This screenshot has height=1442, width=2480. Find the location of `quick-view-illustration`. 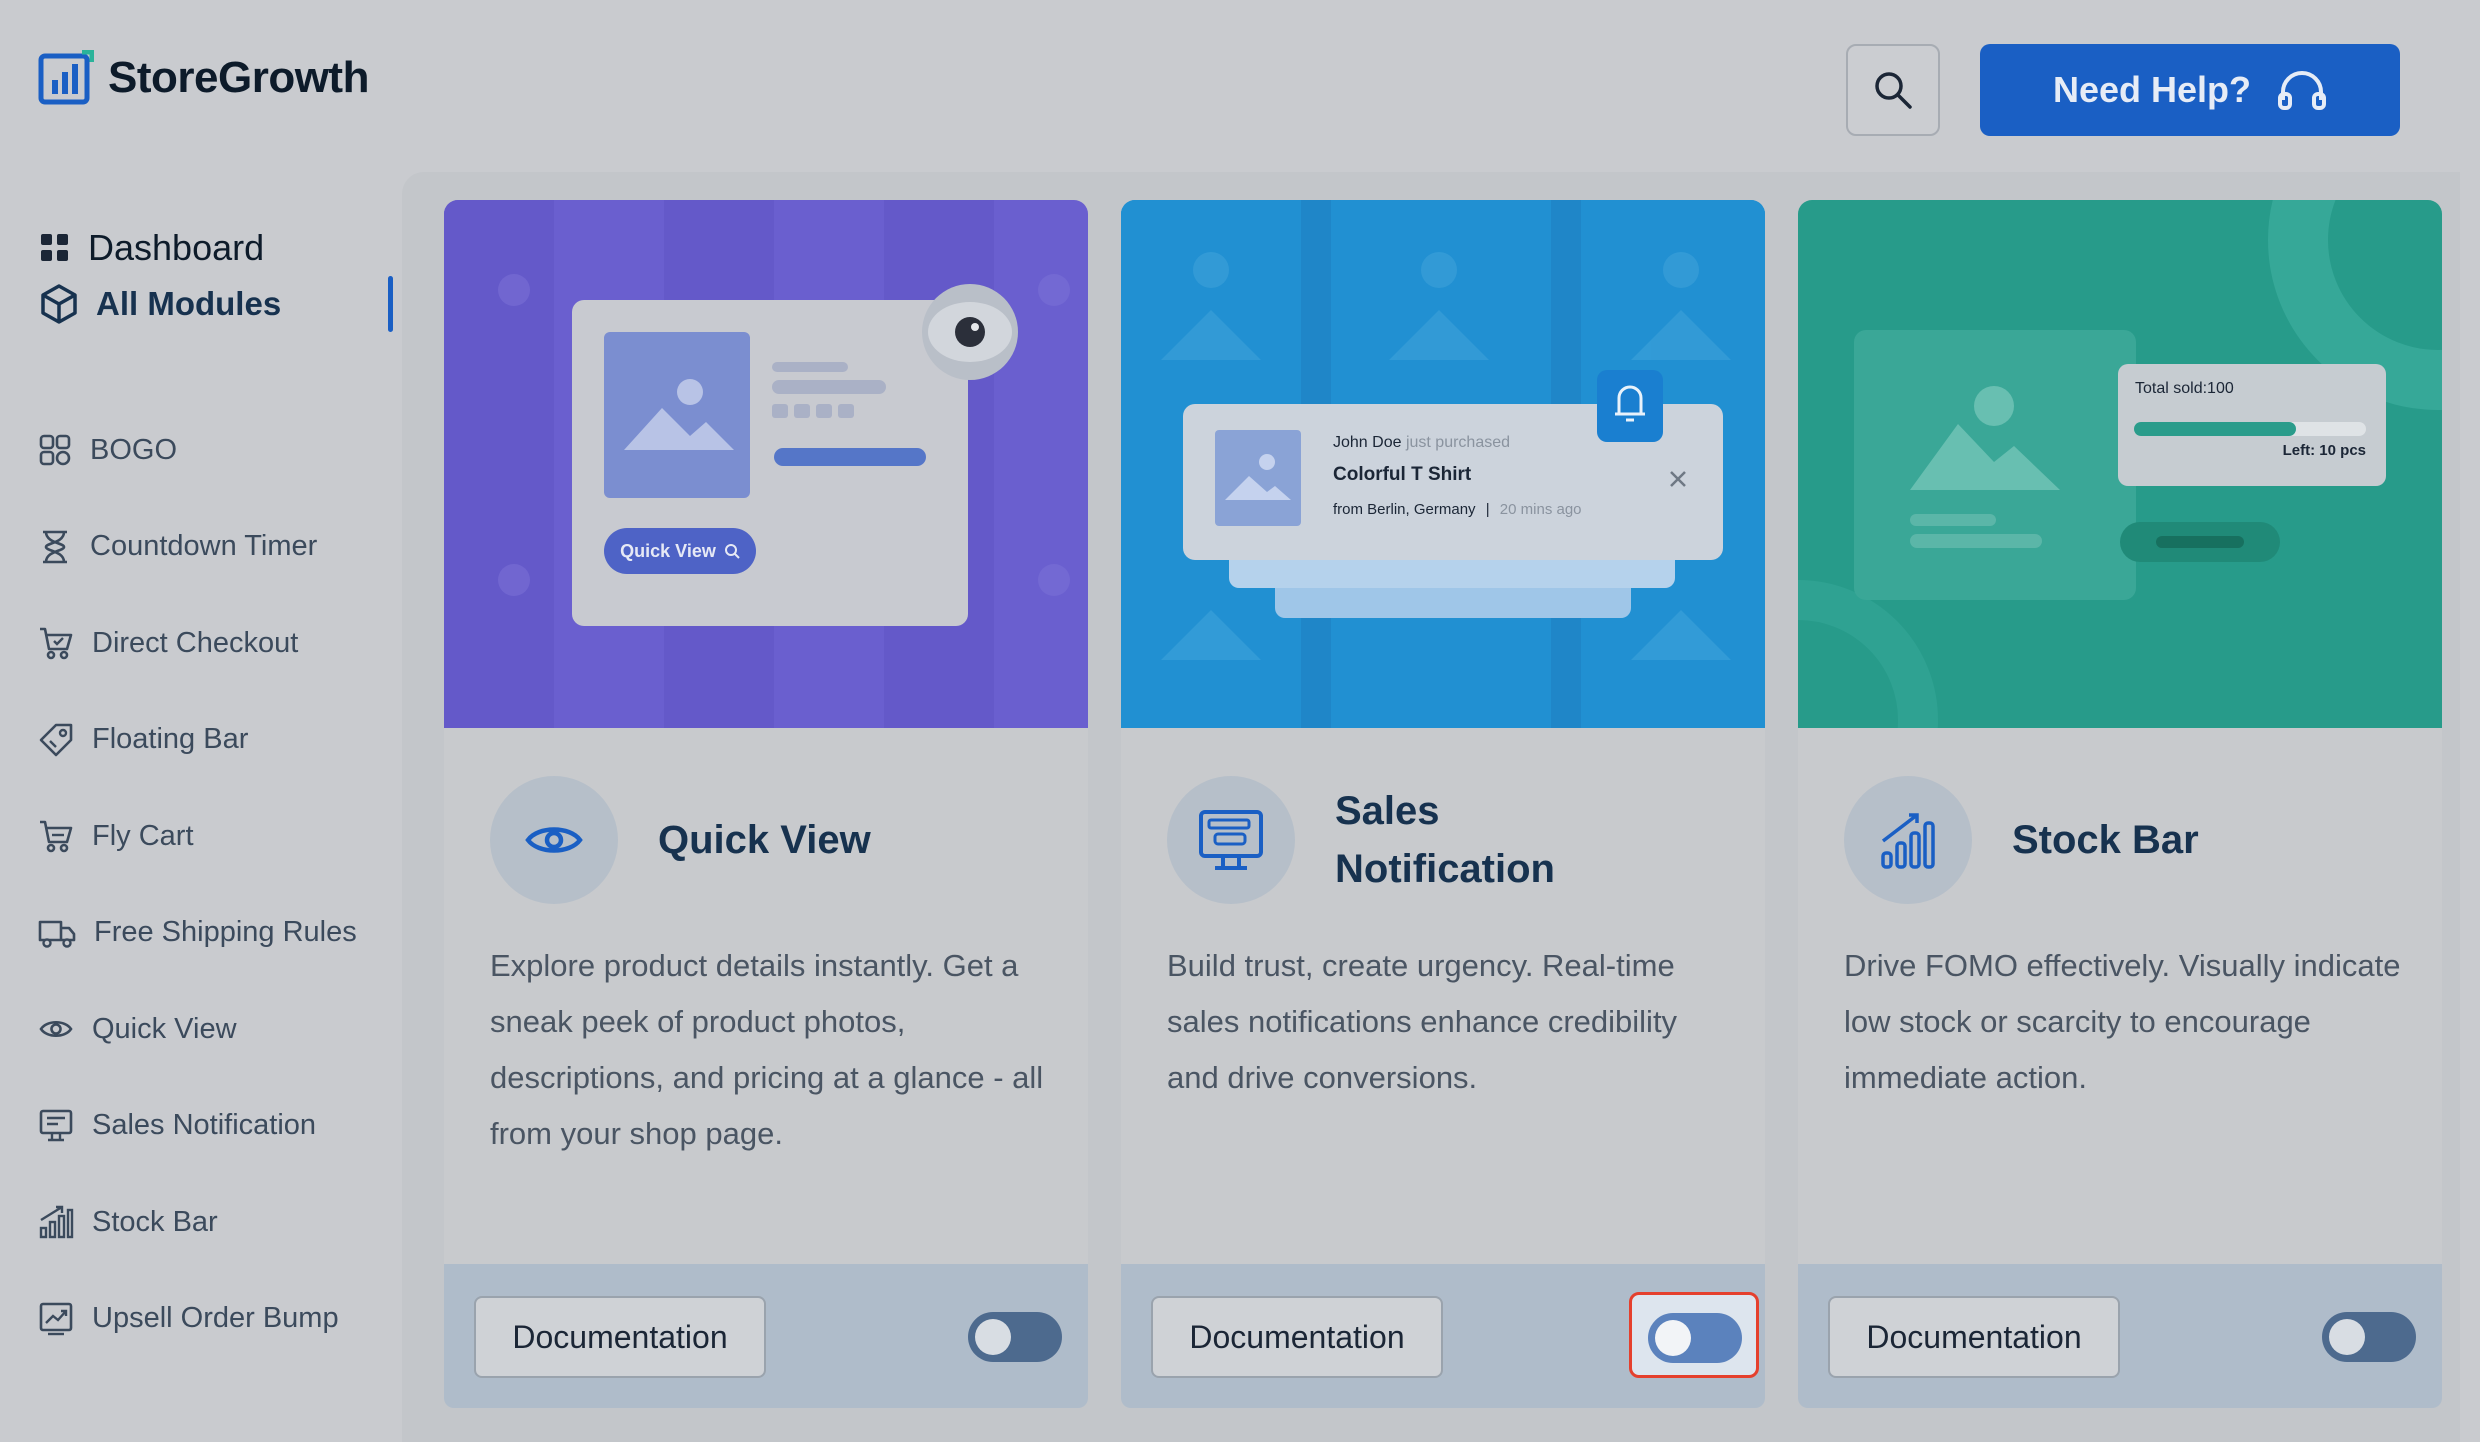

quick-view-illustration is located at coordinates (757, 464).